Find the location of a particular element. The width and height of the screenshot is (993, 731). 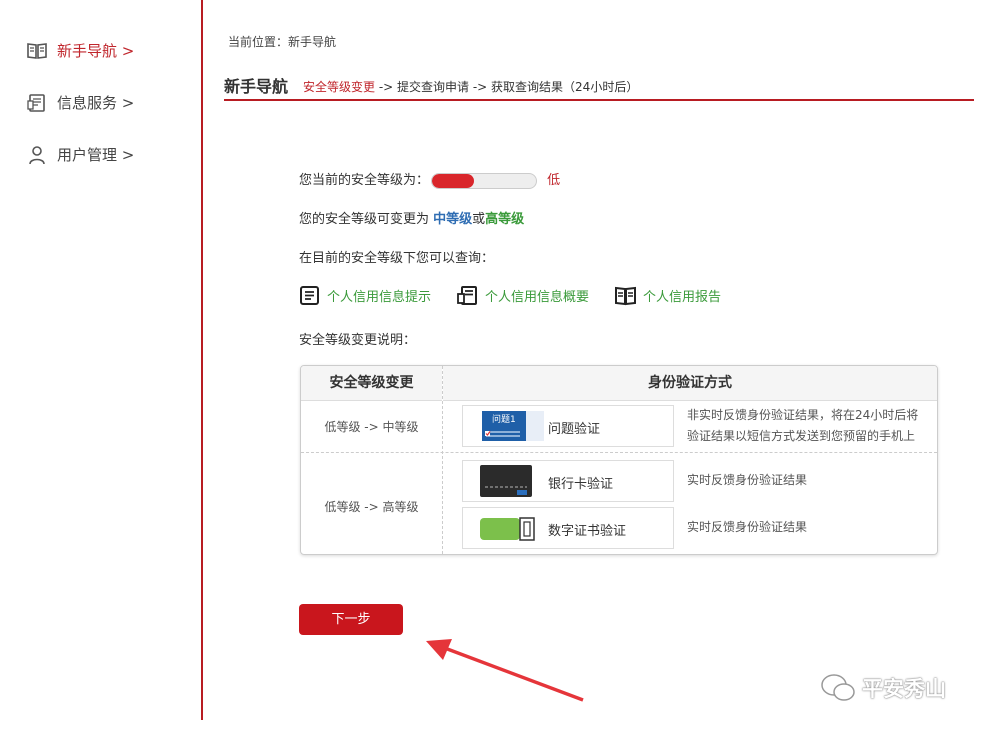

query-links: 个人信用信息提示 个人信用信息概要 个人信用报告 is located at coordinates (523, 295).